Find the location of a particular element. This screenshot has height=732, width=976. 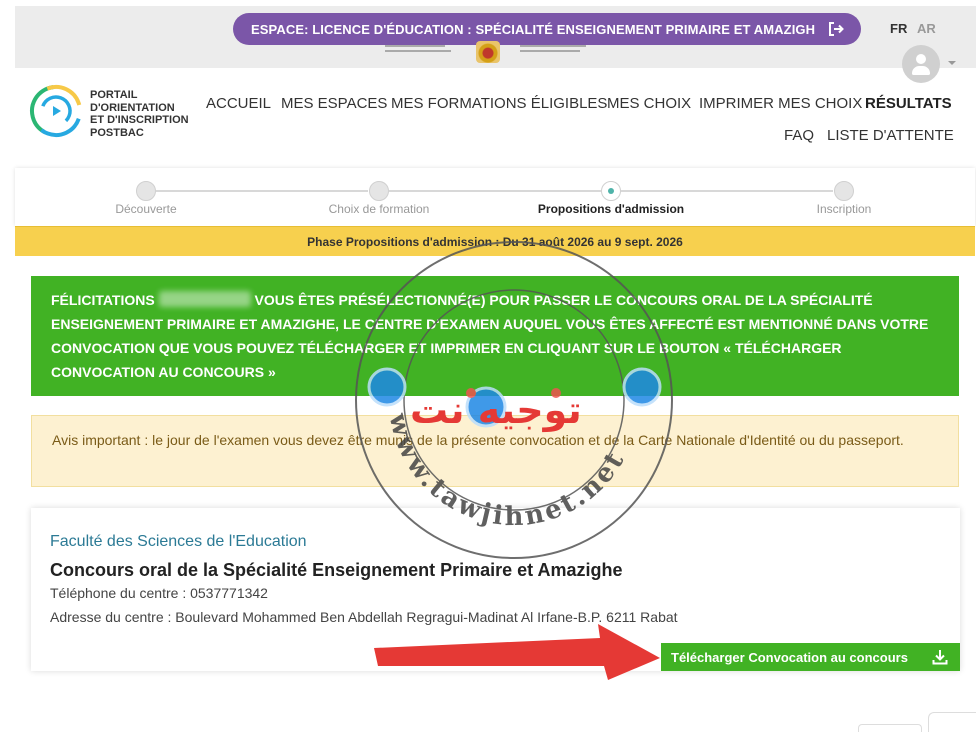

step-dot-decouverte is located at coordinates (146, 191).